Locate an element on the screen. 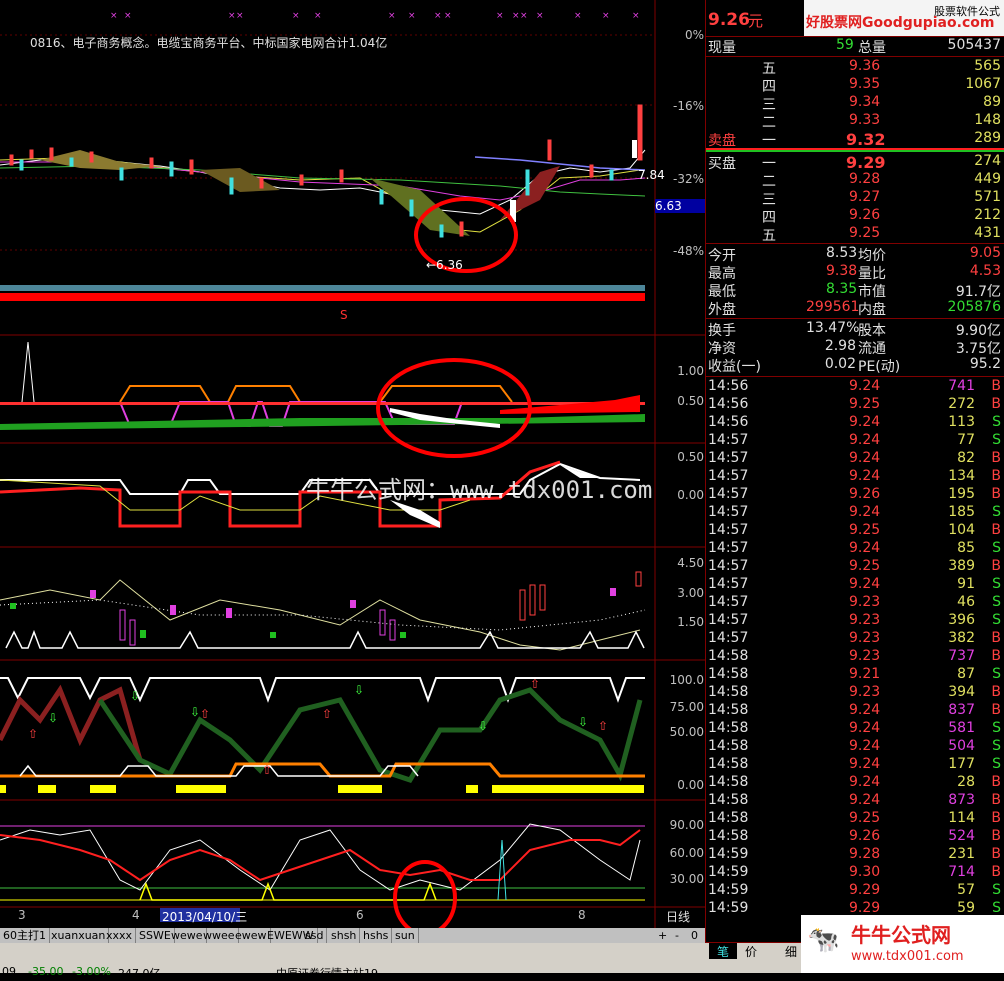 This screenshot has height=981, width=1004. tick-volume: 714 is located at coordinates (961, 872).